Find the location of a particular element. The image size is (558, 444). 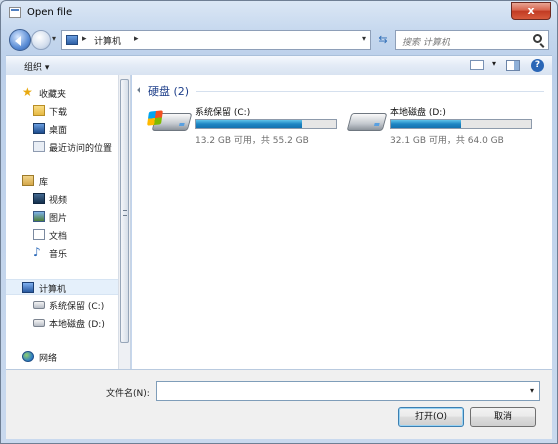

download-folder-icon is located at coordinates (39, 110).